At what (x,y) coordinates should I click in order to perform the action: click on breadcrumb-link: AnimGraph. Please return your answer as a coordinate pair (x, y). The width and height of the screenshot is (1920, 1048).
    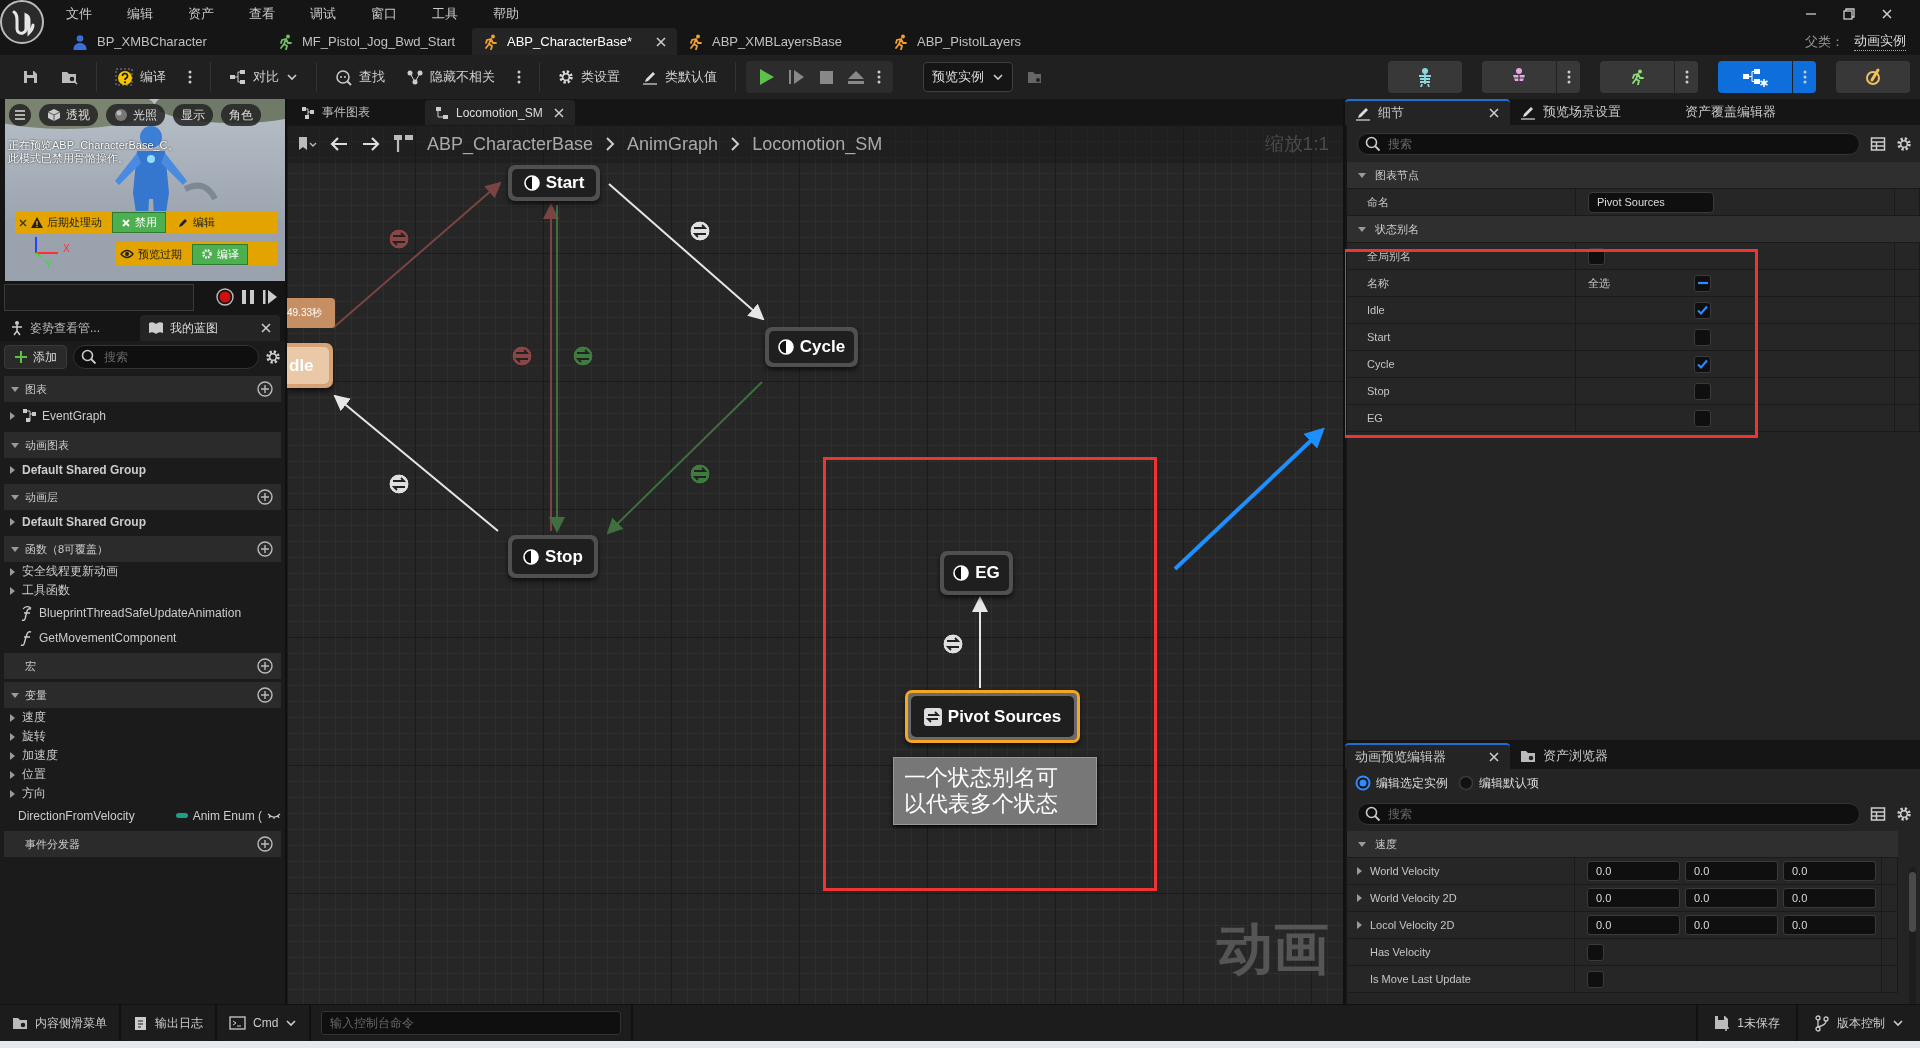
    Looking at the image, I should click on (673, 144).